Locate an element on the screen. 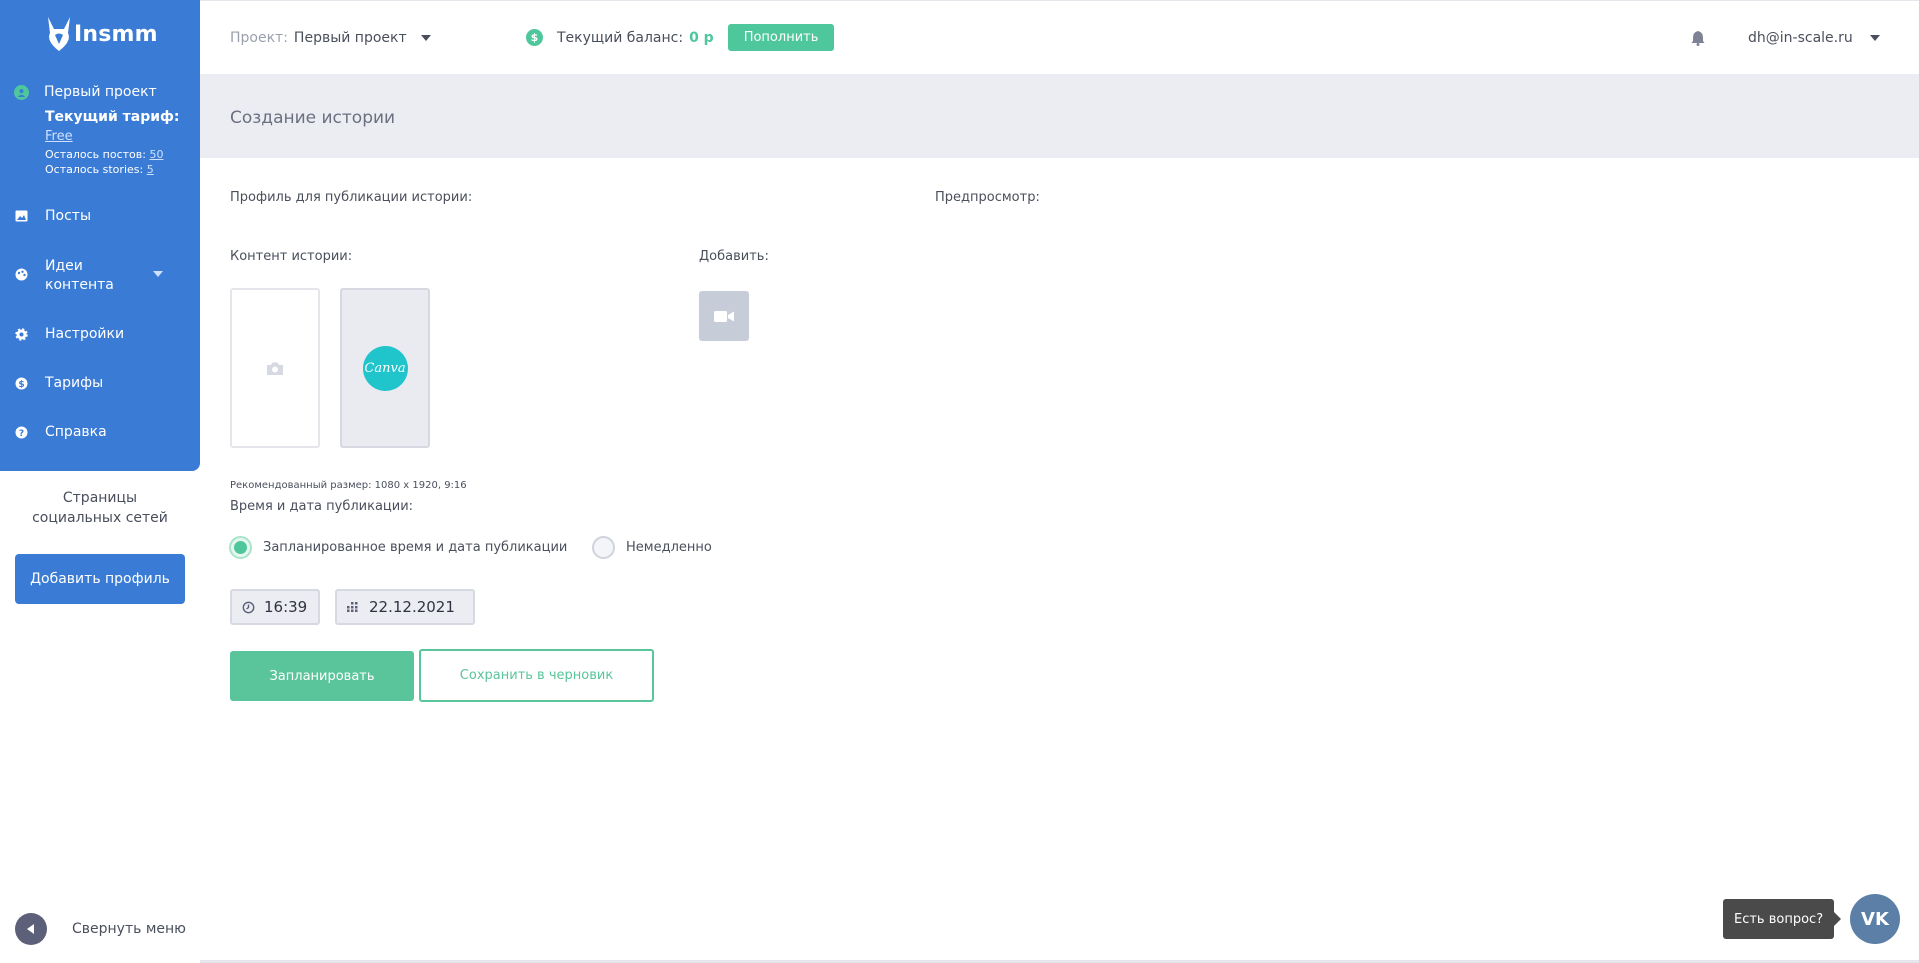 The height and width of the screenshot is (963, 1919). project-selector: Проект: Первый проект is located at coordinates (330, 38).